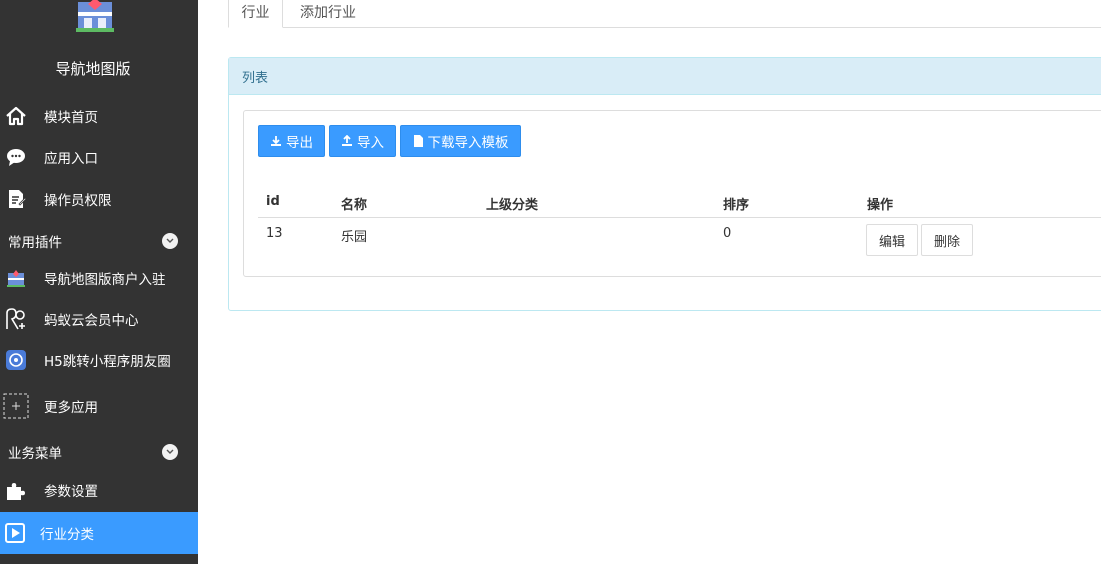 This screenshot has height=564, width=1101. What do you see at coordinates (99, 406) in the screenshot?
I see `sidebar-item-more-apps: 更多应用` at bounding box center [99, 406].